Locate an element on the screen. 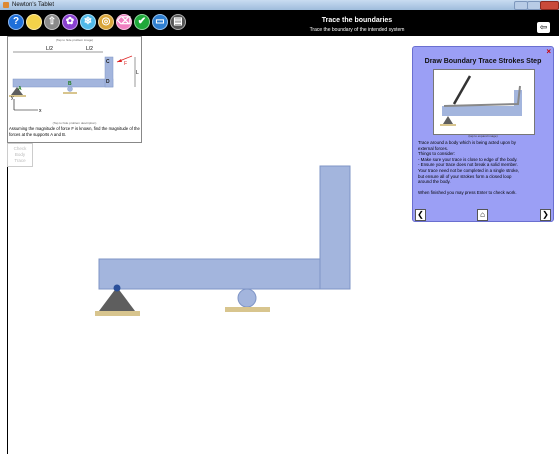 Image resolution: width=559 pixels, height=454 pixels. panel-example-image is located at coordinates (484, 102).